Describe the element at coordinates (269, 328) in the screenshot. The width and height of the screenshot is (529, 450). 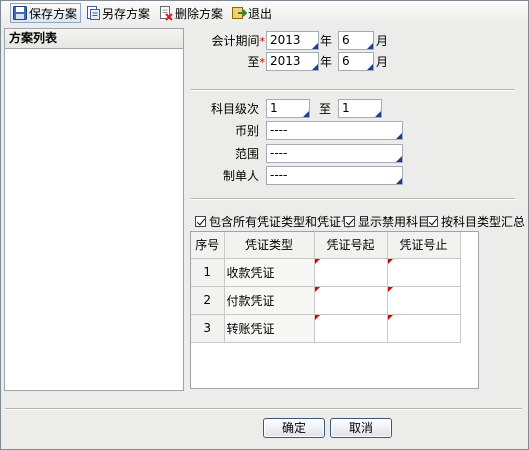
I see `voucher-type-cell: 转账凭证` at that location.